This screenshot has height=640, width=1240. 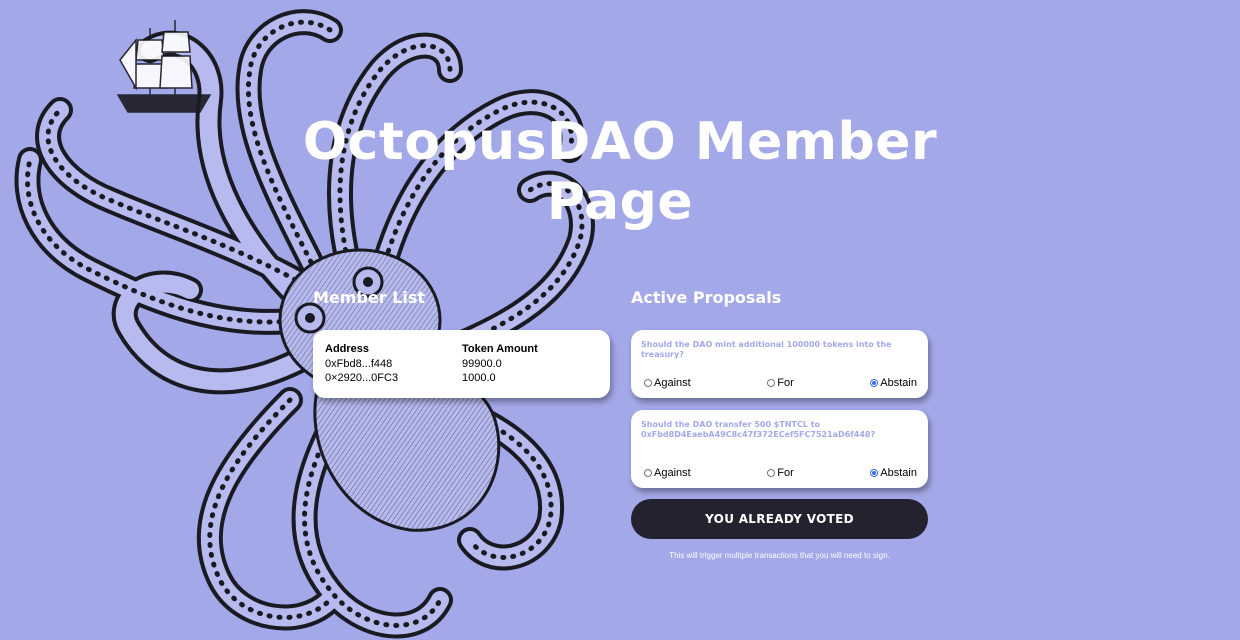 I want to click on table-row: 0xFbd8...f448 99900.0, so click(x=461, y=365).